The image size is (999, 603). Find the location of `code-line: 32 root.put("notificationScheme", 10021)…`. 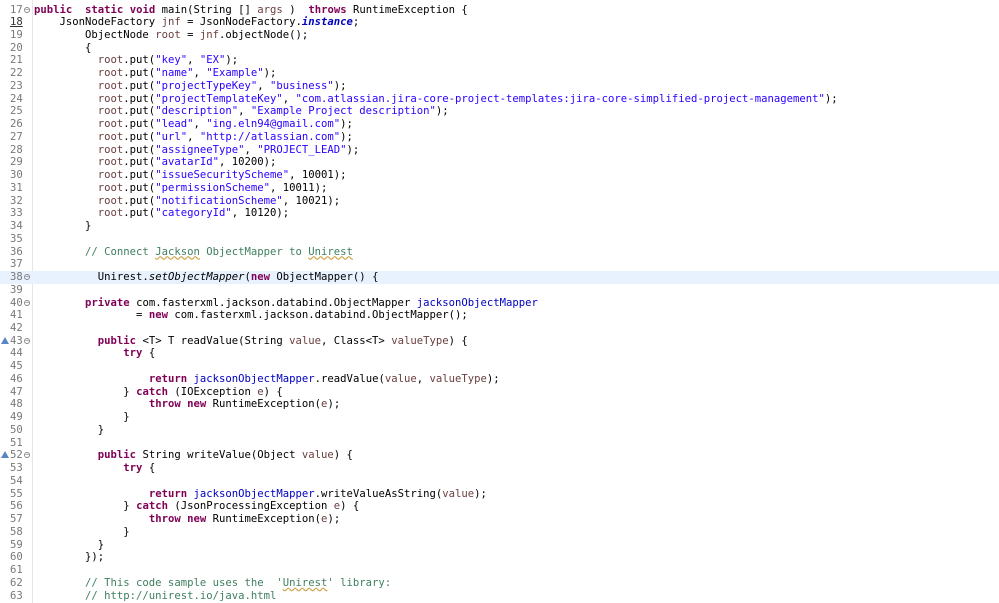

code-line: 32 root.put("notificationScheme", 10021)… is located at coordinates (499, 201).